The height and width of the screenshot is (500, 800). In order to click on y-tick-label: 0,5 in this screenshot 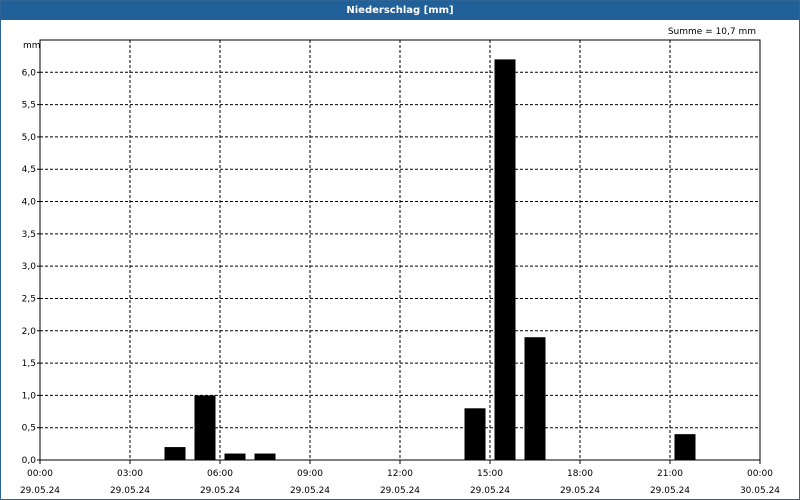, I will do `click(29, 429)`.